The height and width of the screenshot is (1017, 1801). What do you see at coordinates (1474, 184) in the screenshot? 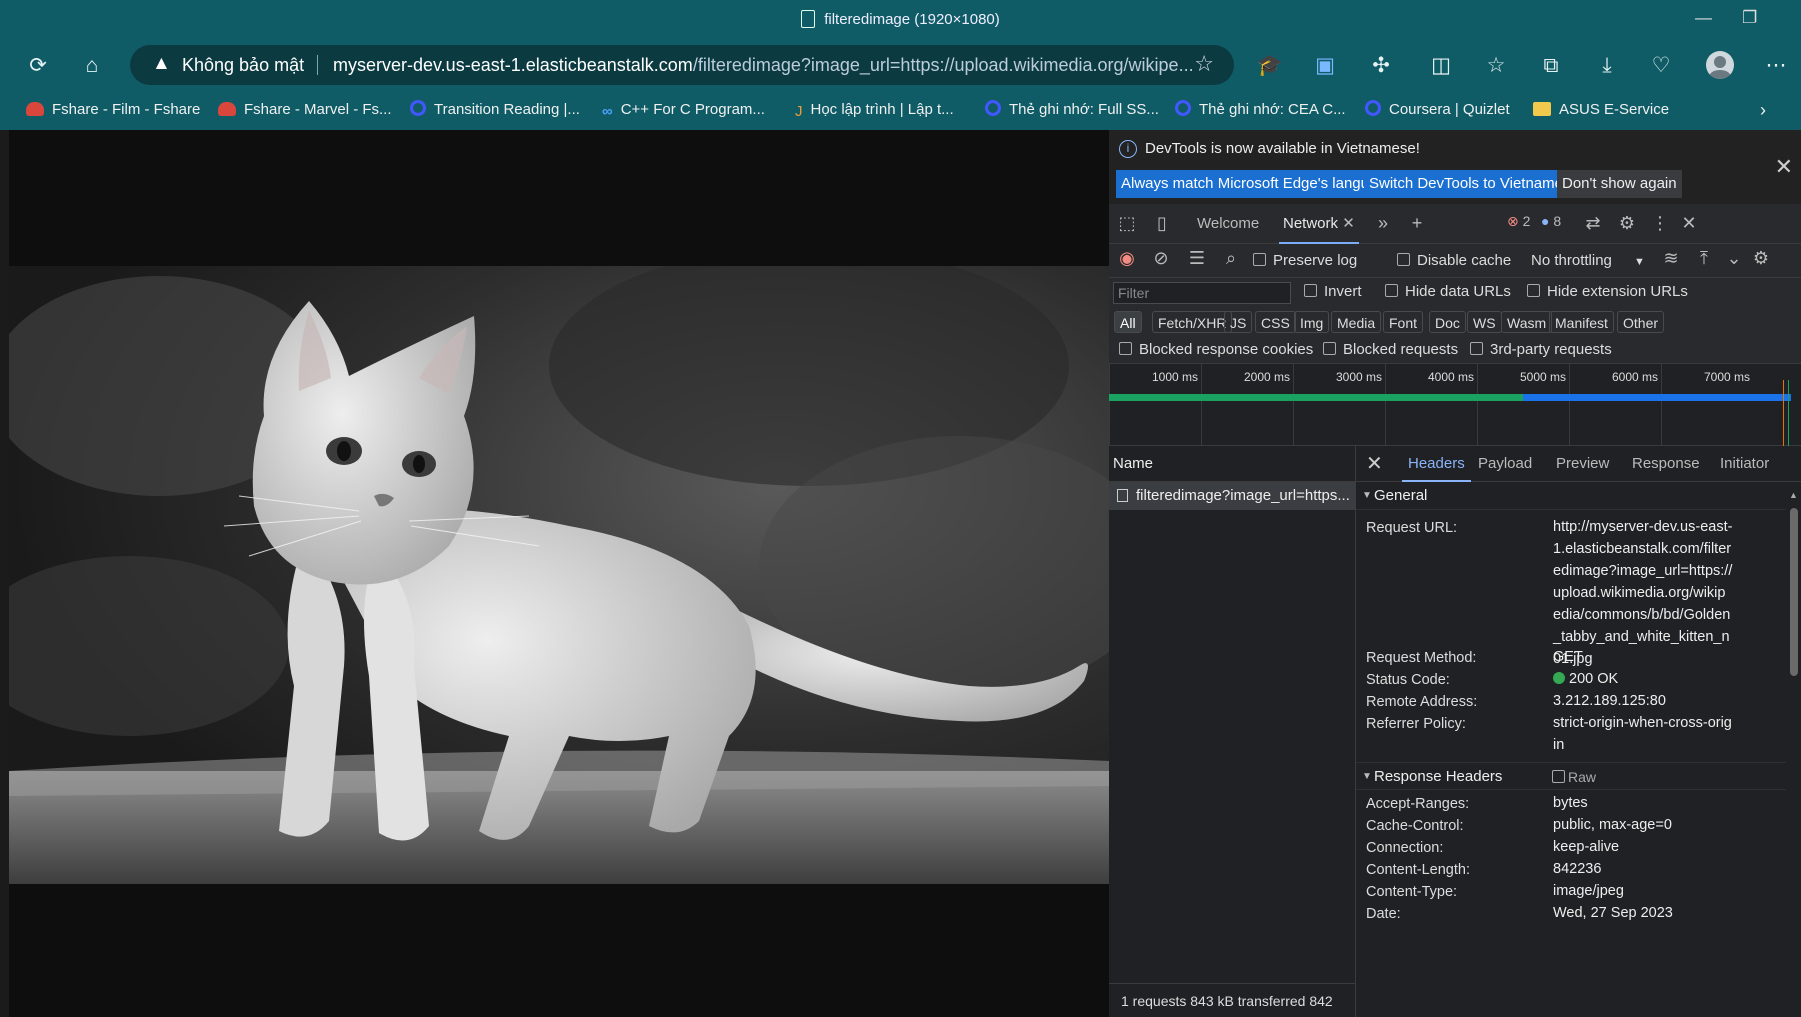
I see `switch-vietnamese-button: Switch DevTools to Vietnamese` at bounding box center [1474, 184].